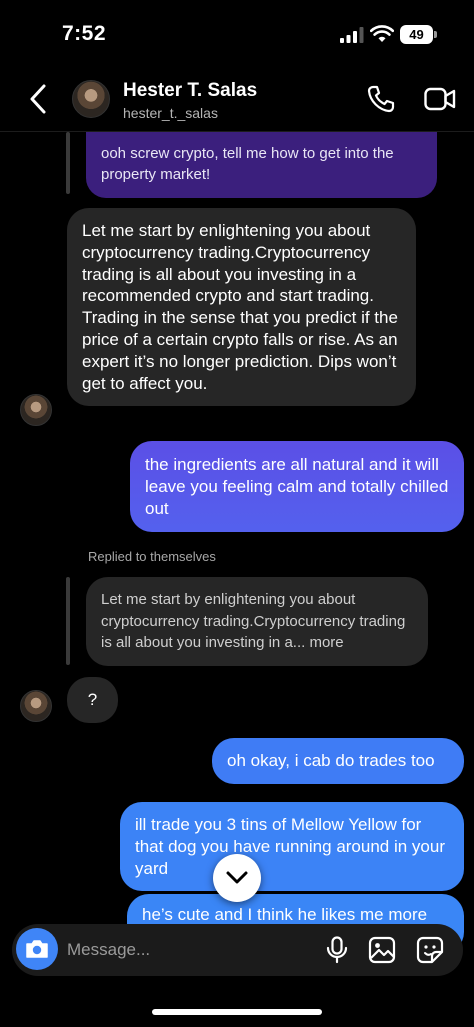 The image size is (474, 1027). What do you see at coordinates (92, 700) in the screenshot?
I see `incoming-message: ?` at bounding box center [92, 700].